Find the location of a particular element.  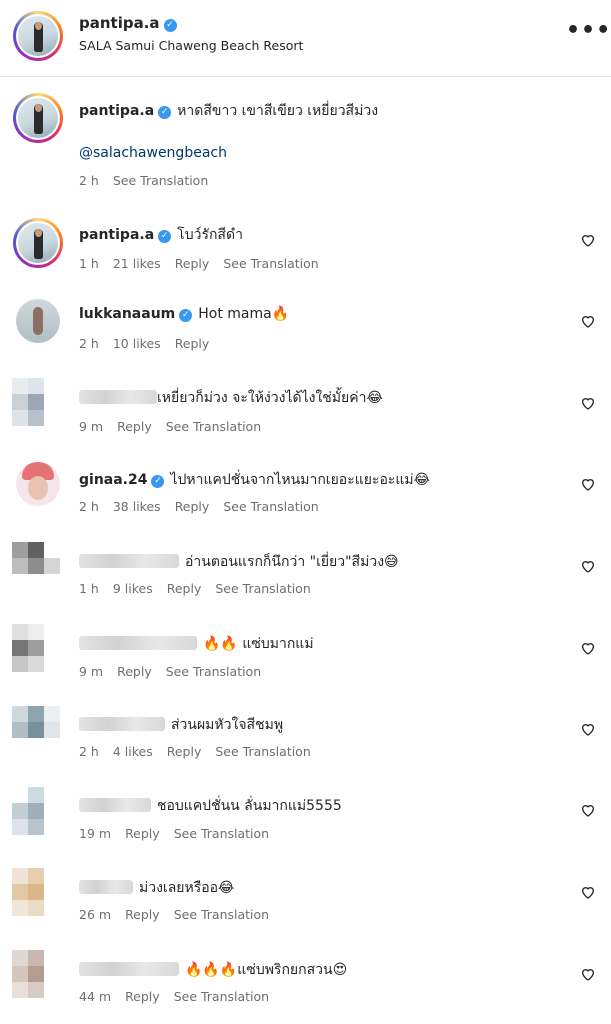

comment-username: lukkanaaum is located at coordinates (127, 314).